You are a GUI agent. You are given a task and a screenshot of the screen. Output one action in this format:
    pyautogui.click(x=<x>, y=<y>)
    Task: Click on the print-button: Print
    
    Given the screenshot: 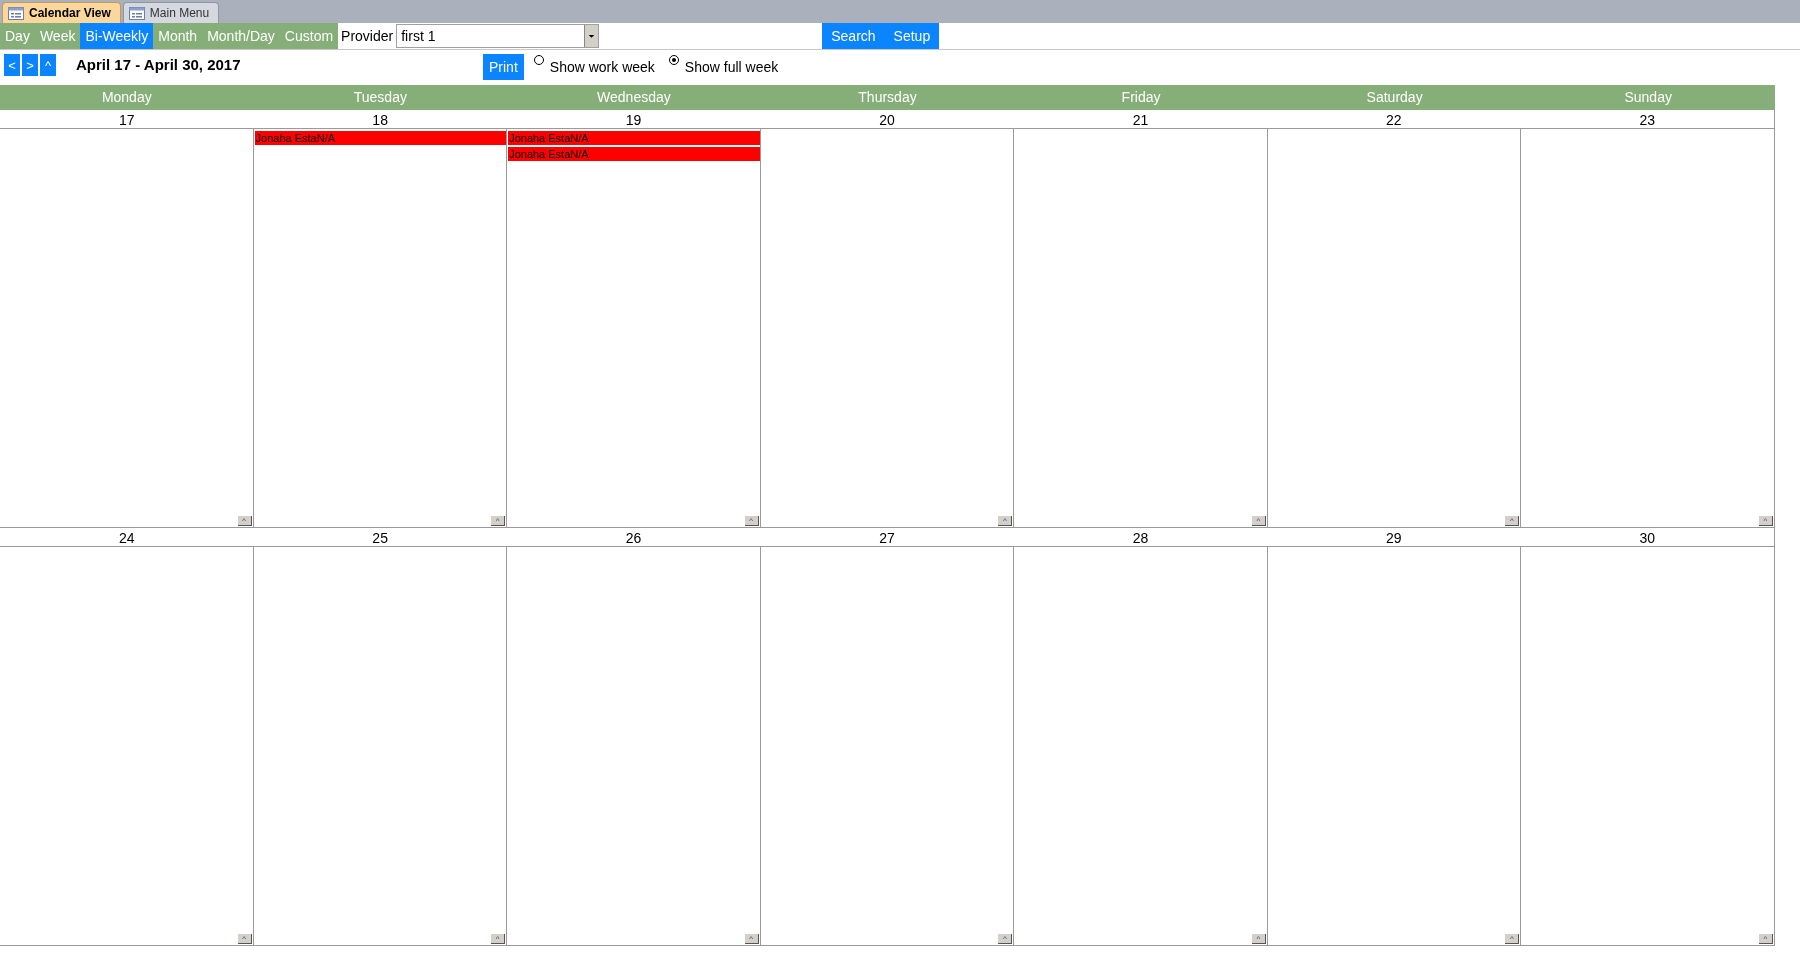 What is the action you would take?
    pyautogui.click(x=503, y=67)
    